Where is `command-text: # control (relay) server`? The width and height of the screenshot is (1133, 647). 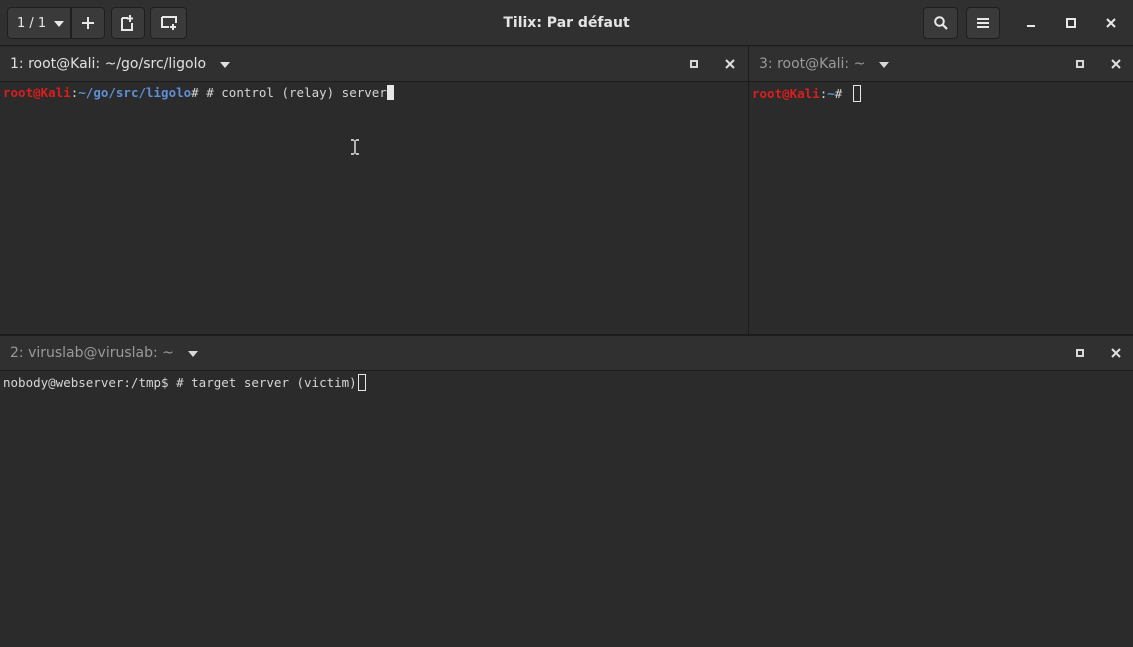
command-text: # control (relay) server is located at coordinates (296, 92).